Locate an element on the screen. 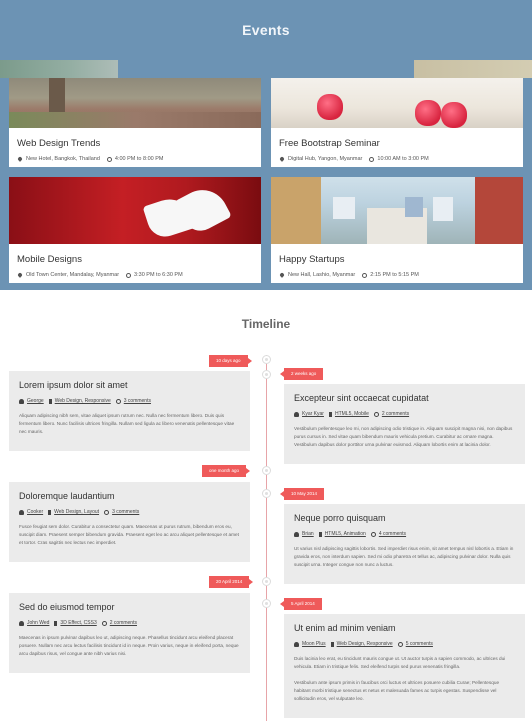  post-title-link: Lorem ipsum dolor sit amet is located at coordinates (129, 385).